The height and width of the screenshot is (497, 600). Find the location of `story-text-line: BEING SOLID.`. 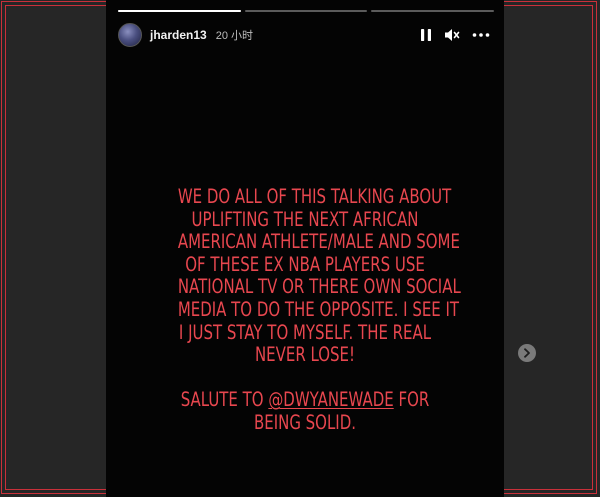

story-text-line: BEING SOLID. is located at coordinates (305, 422).